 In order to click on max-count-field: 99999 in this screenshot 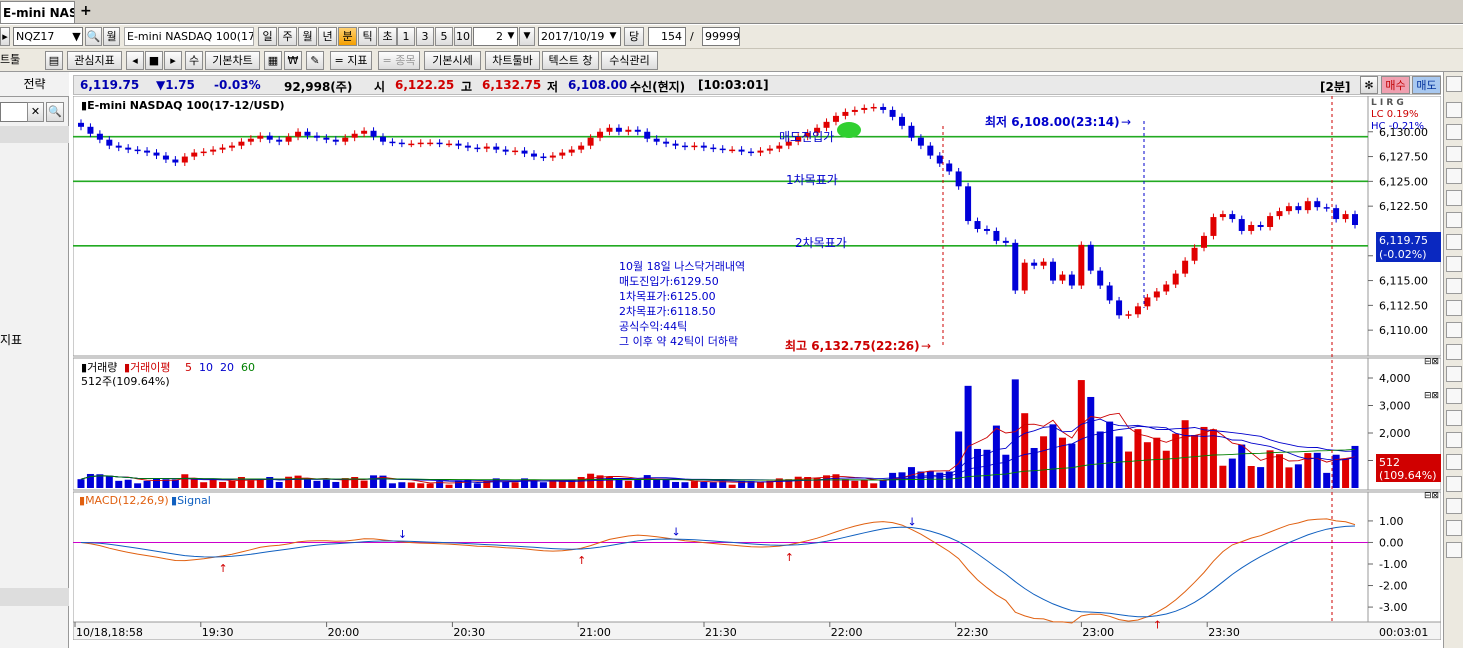, I will do `click(721, 36)`.